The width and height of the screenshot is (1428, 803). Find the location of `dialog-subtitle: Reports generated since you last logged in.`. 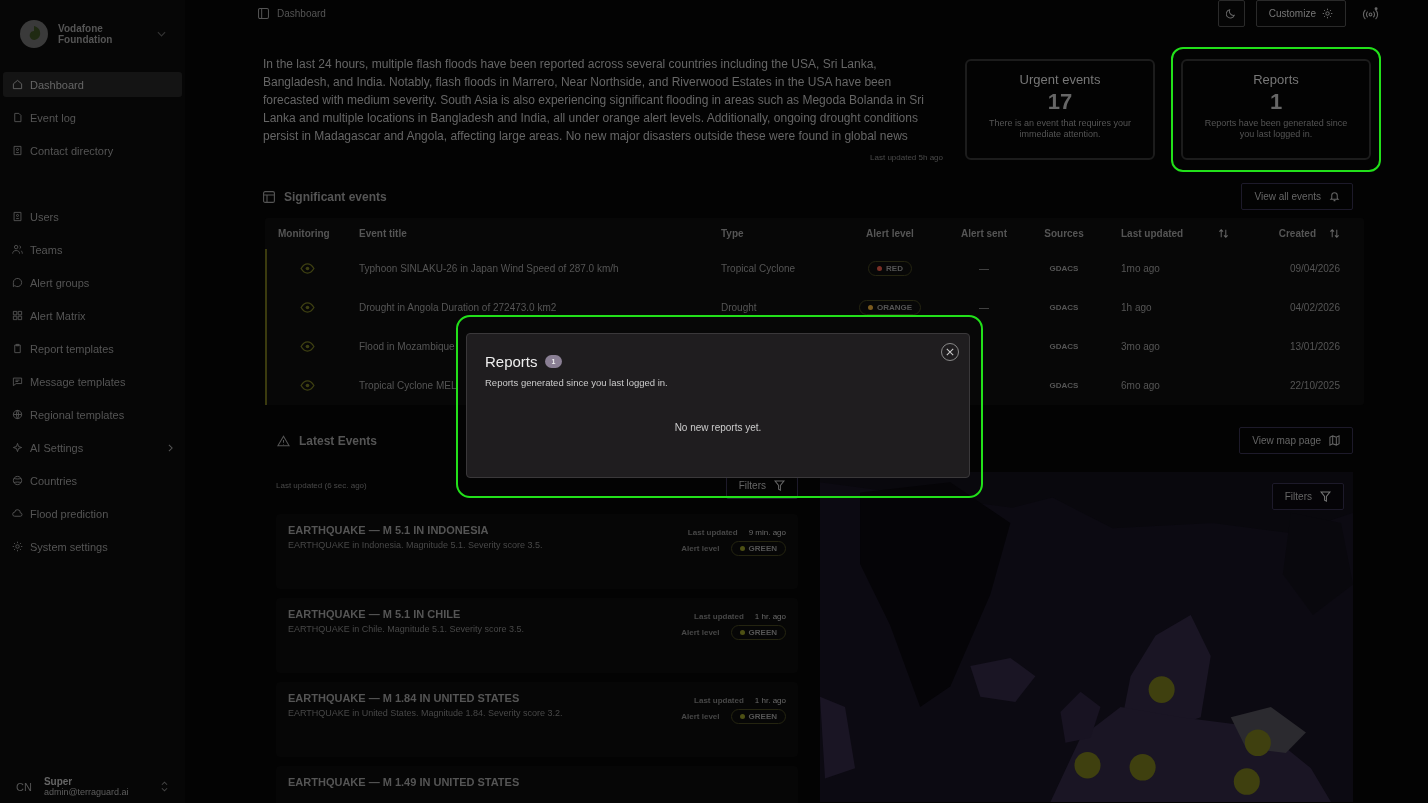

dialog-subtitle: Reports generated since you last logged in. is located at coordinates (577, 382).